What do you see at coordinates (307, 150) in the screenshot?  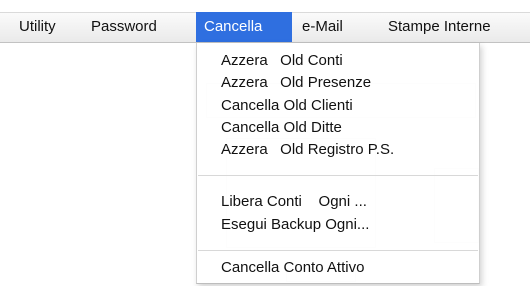 I see `menu-item-azzera-old-registro-ps: Azzera Old Registro P.S.` at bounding box center [307, 150].